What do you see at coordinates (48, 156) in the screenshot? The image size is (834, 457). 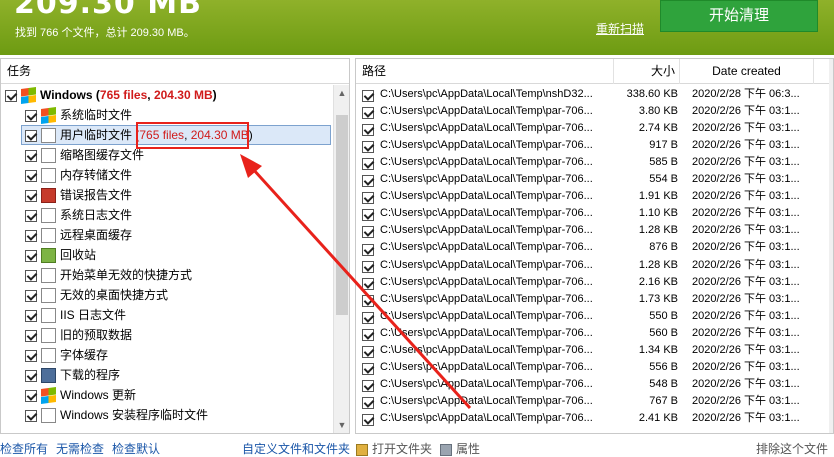 I see `thumbnail-icon` at bounding box center [48, 156].